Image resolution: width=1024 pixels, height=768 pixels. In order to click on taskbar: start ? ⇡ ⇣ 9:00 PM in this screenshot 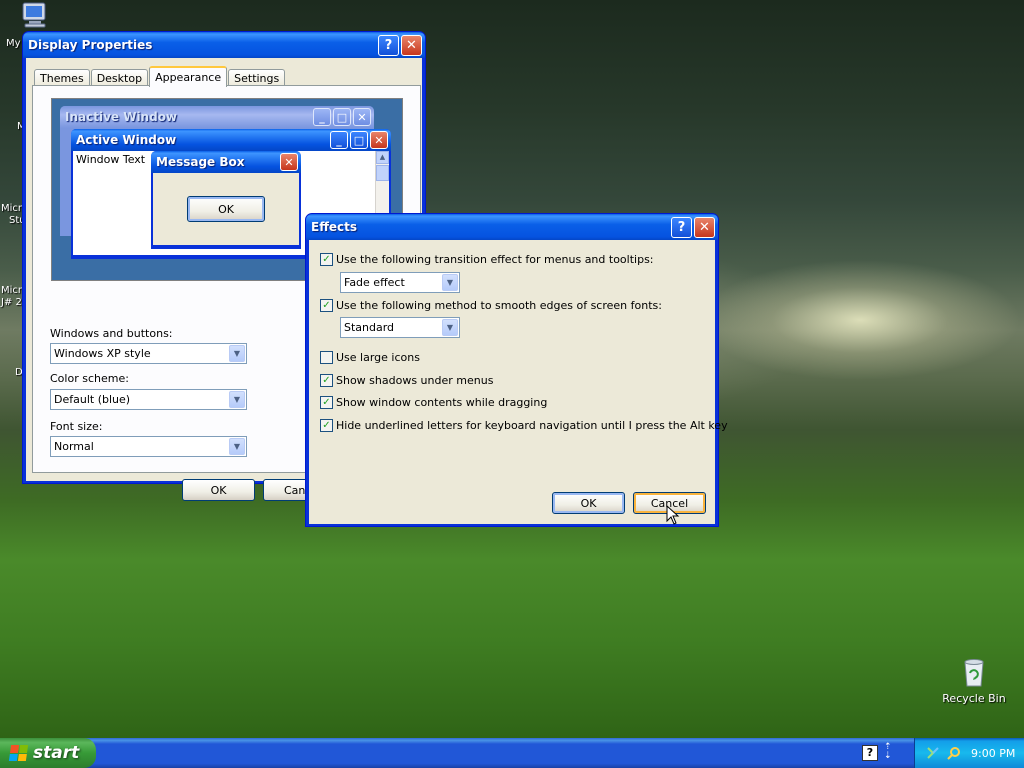, I will do `click(512, 753)`.